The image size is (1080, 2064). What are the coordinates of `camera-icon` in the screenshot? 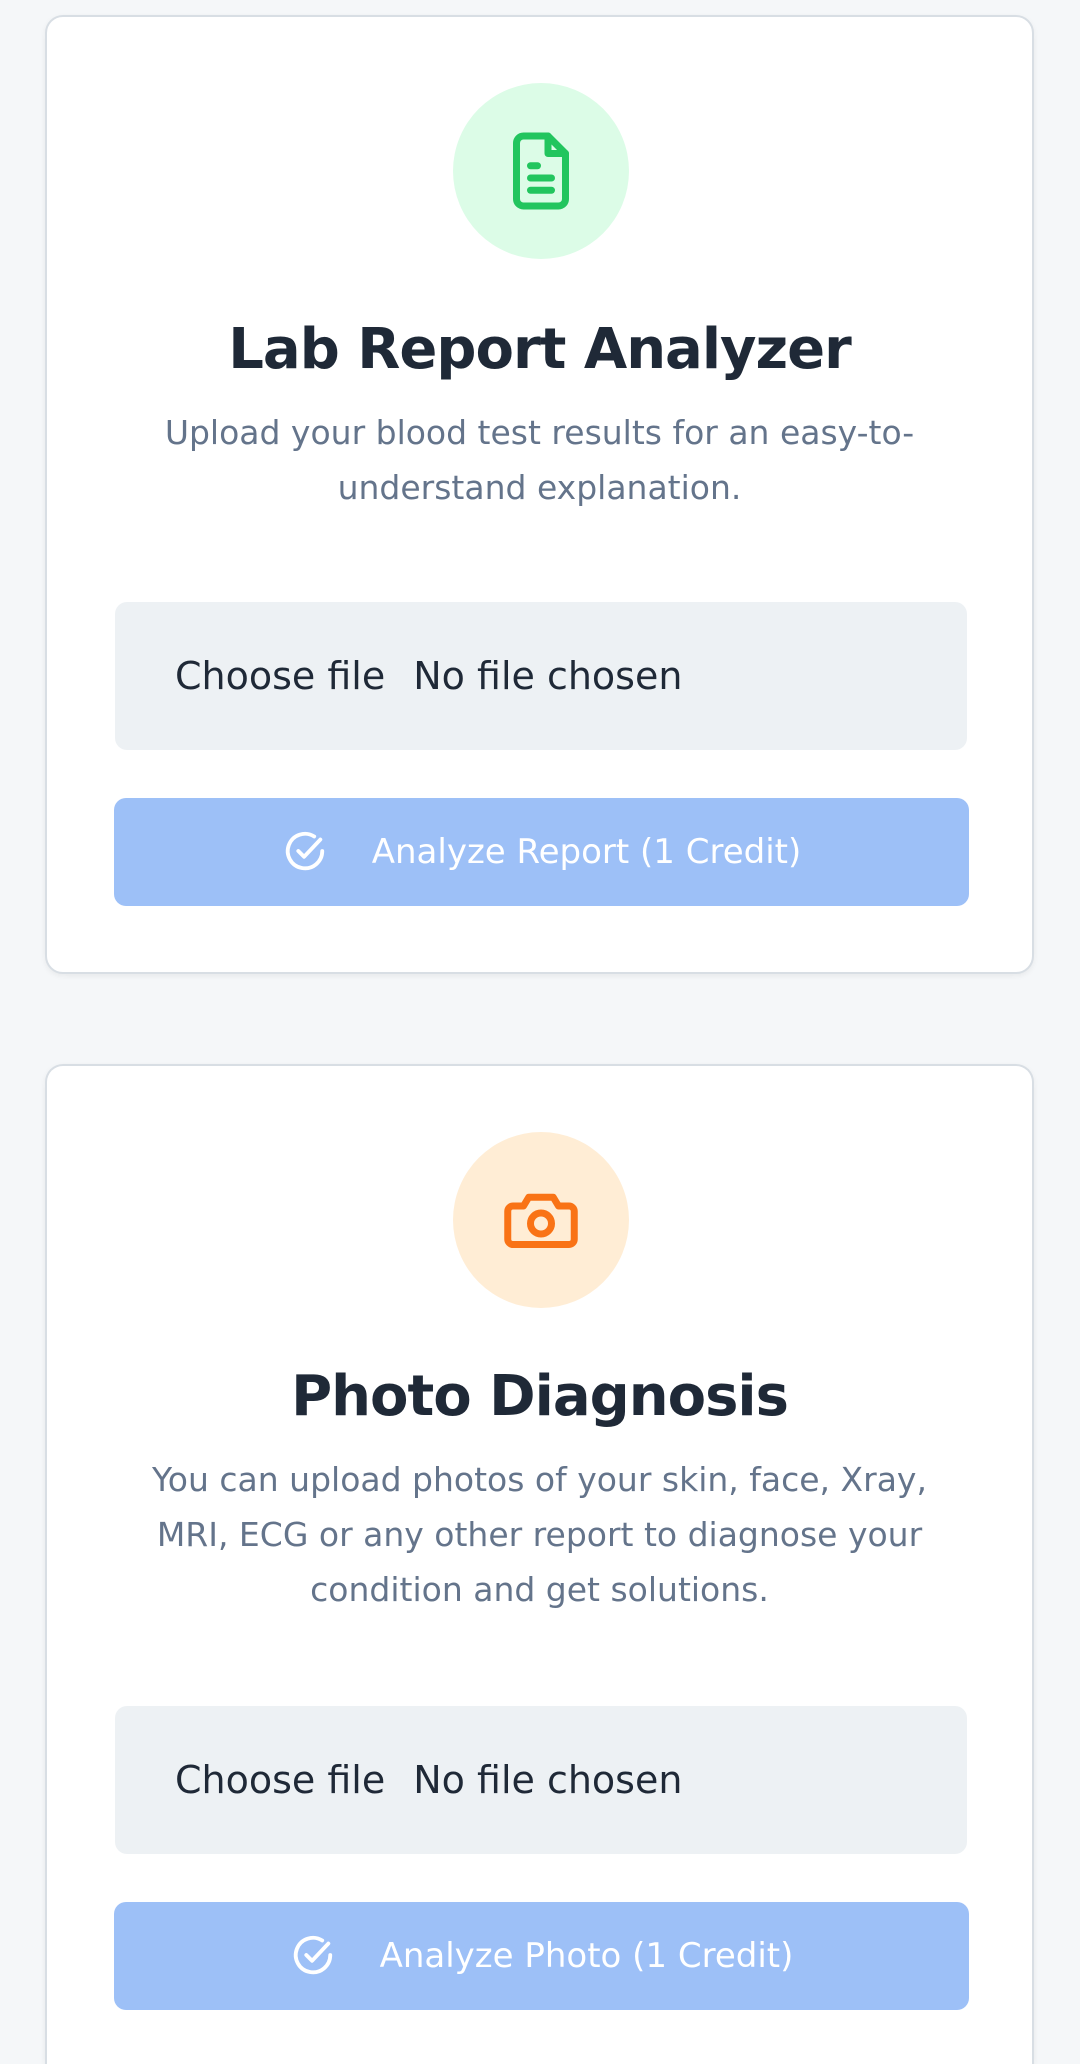 It's located at (541, 1220).